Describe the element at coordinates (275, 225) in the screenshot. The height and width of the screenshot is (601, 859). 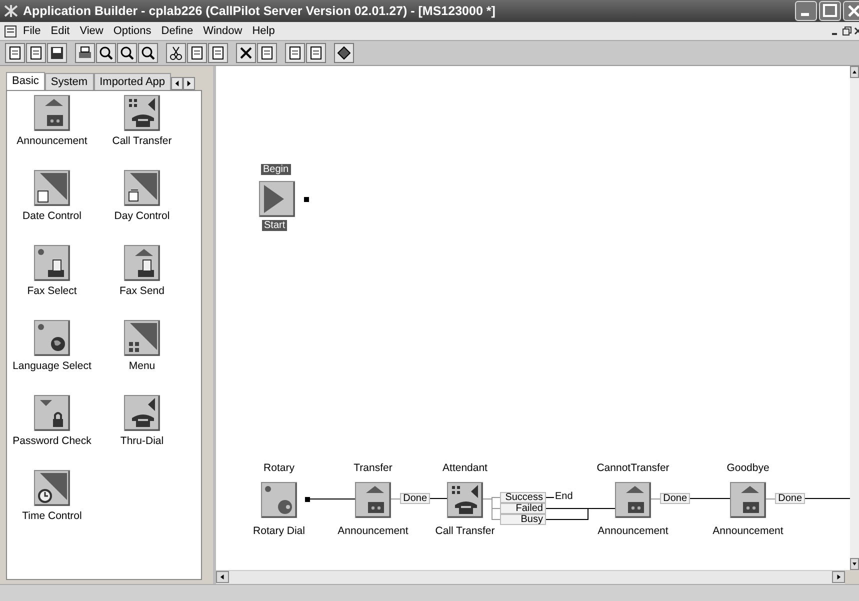
I see `start-label: Start` at that location.